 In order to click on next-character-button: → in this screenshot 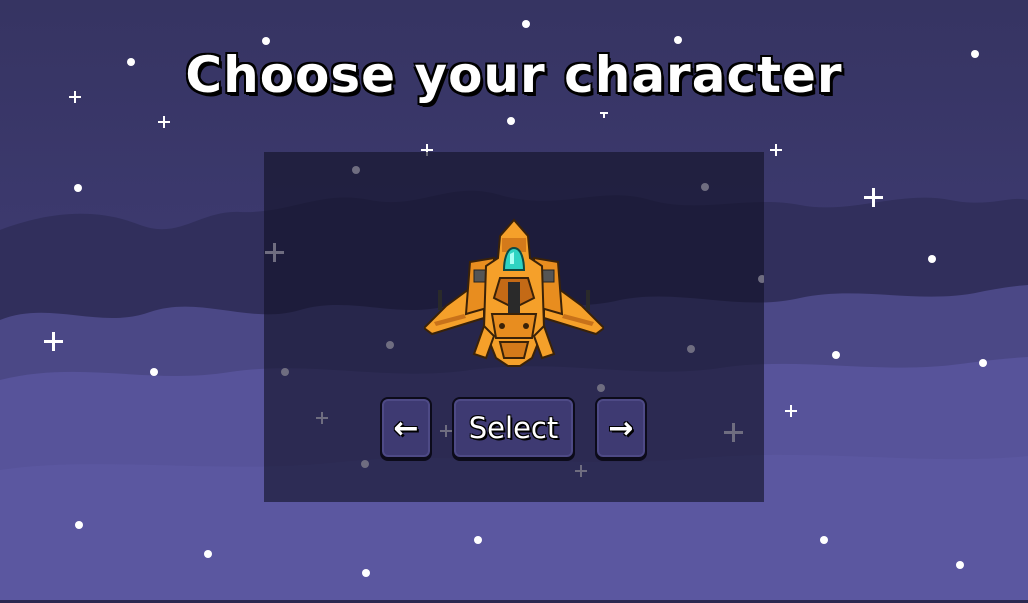, I will do `click(621, 428)`.